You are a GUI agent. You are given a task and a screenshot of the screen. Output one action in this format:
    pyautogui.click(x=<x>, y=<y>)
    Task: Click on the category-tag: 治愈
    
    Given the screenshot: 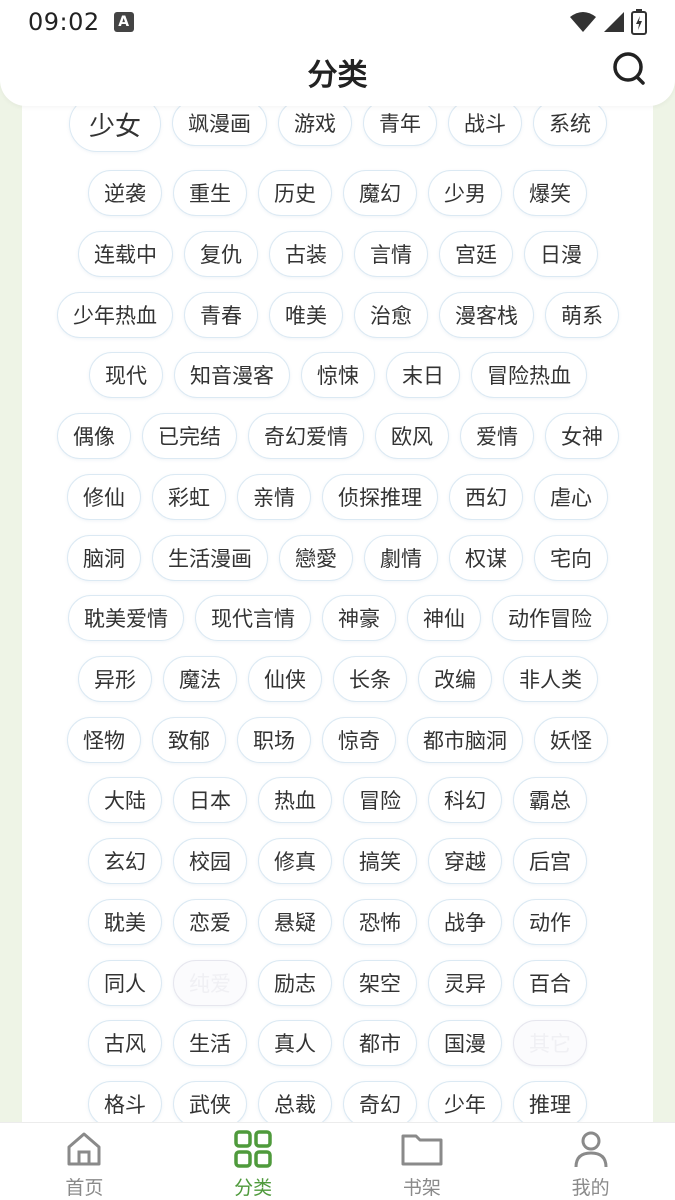 What is the action you would take?
    pyautogui.click(x=391, y=315)
    